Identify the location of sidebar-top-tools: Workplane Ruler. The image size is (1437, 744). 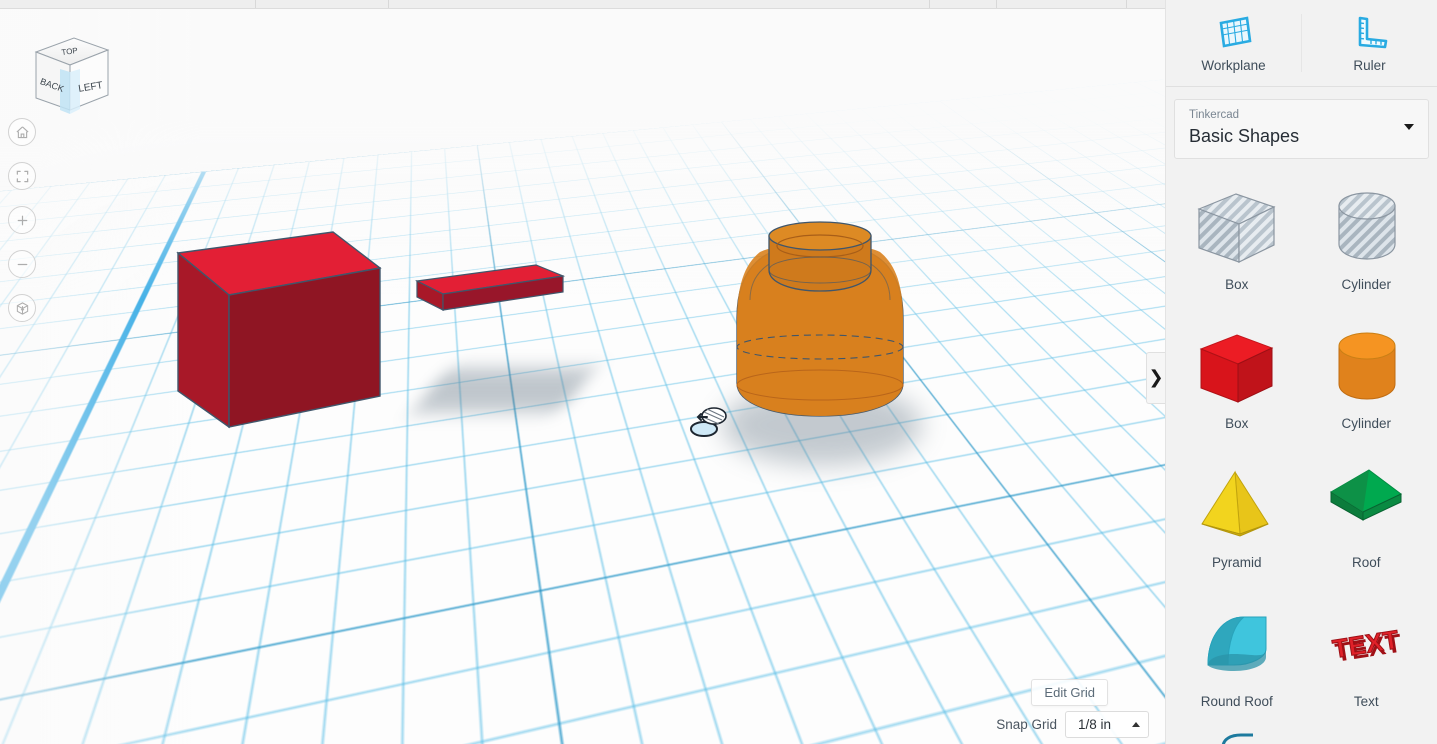
(1301, 43).